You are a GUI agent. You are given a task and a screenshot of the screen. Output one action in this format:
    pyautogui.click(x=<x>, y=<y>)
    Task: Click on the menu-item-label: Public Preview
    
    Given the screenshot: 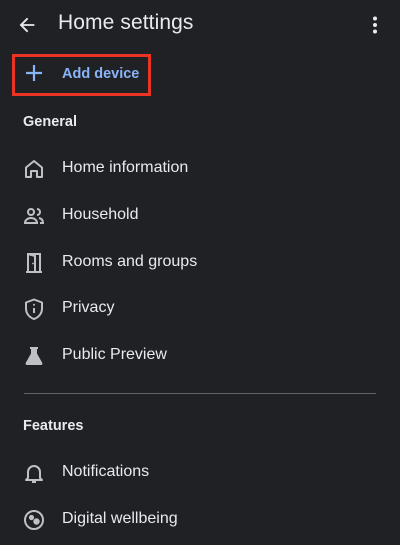 What is the action you would take?
    pyautogui.click(x=114, y=354)
    